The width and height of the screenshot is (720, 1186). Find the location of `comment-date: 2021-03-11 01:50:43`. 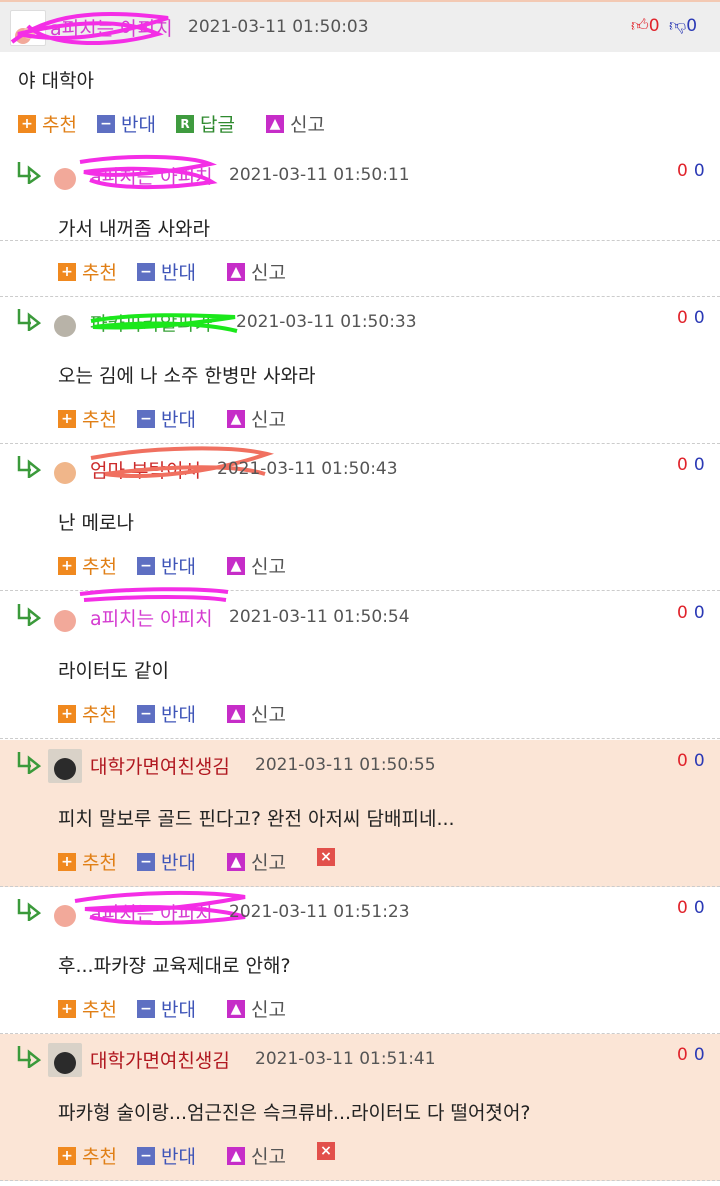

comment-date: 2021-03-11 01:50:43 is located at coordinates (307, 469).